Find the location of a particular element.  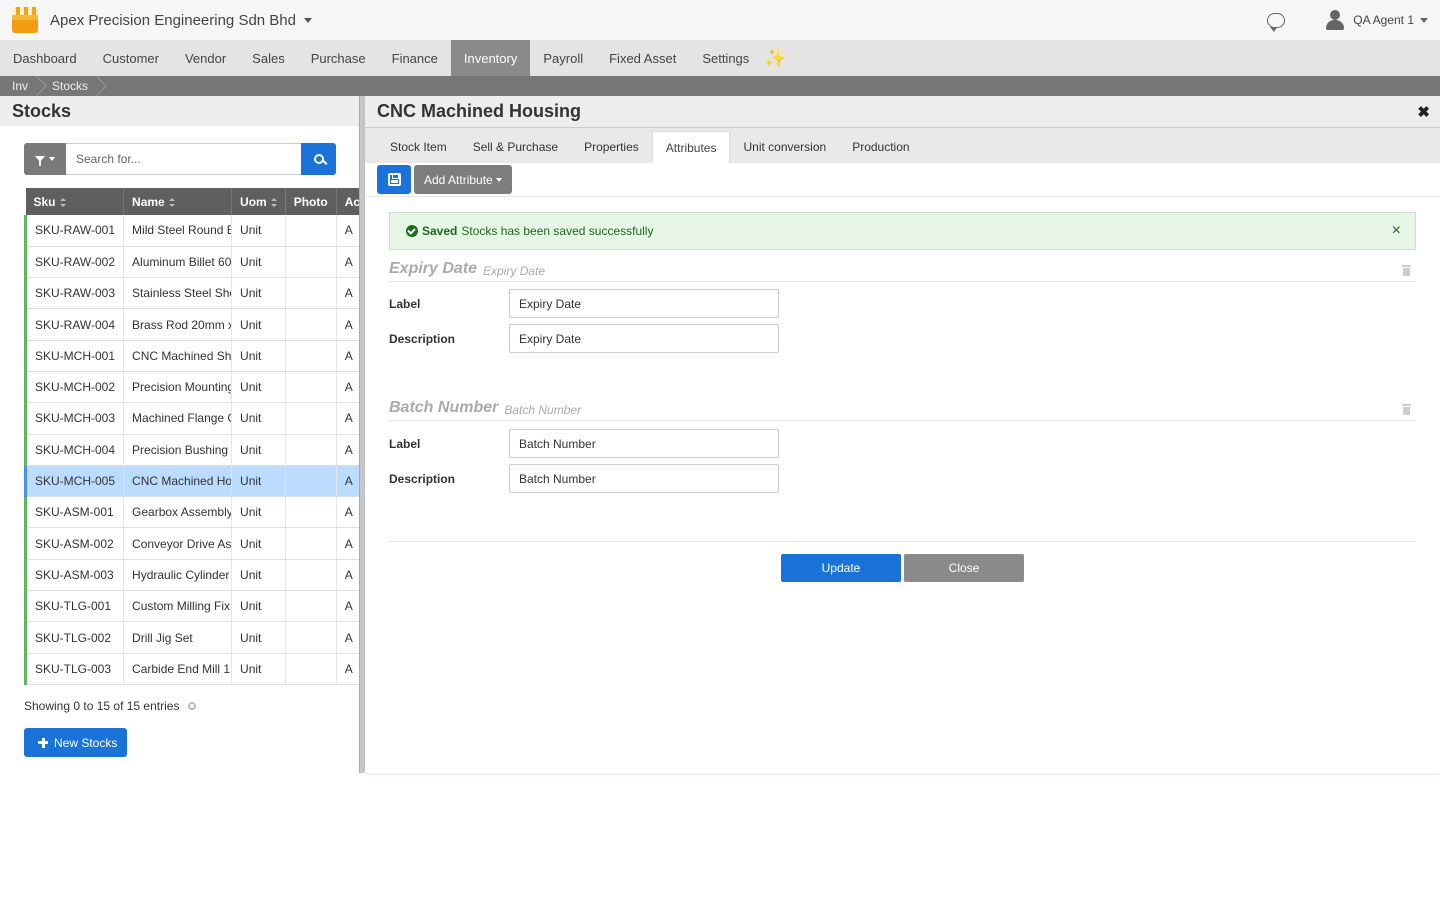

company-selector: Apex Precision Engineering Sdn Bhd is located at coordinates (175, 20).